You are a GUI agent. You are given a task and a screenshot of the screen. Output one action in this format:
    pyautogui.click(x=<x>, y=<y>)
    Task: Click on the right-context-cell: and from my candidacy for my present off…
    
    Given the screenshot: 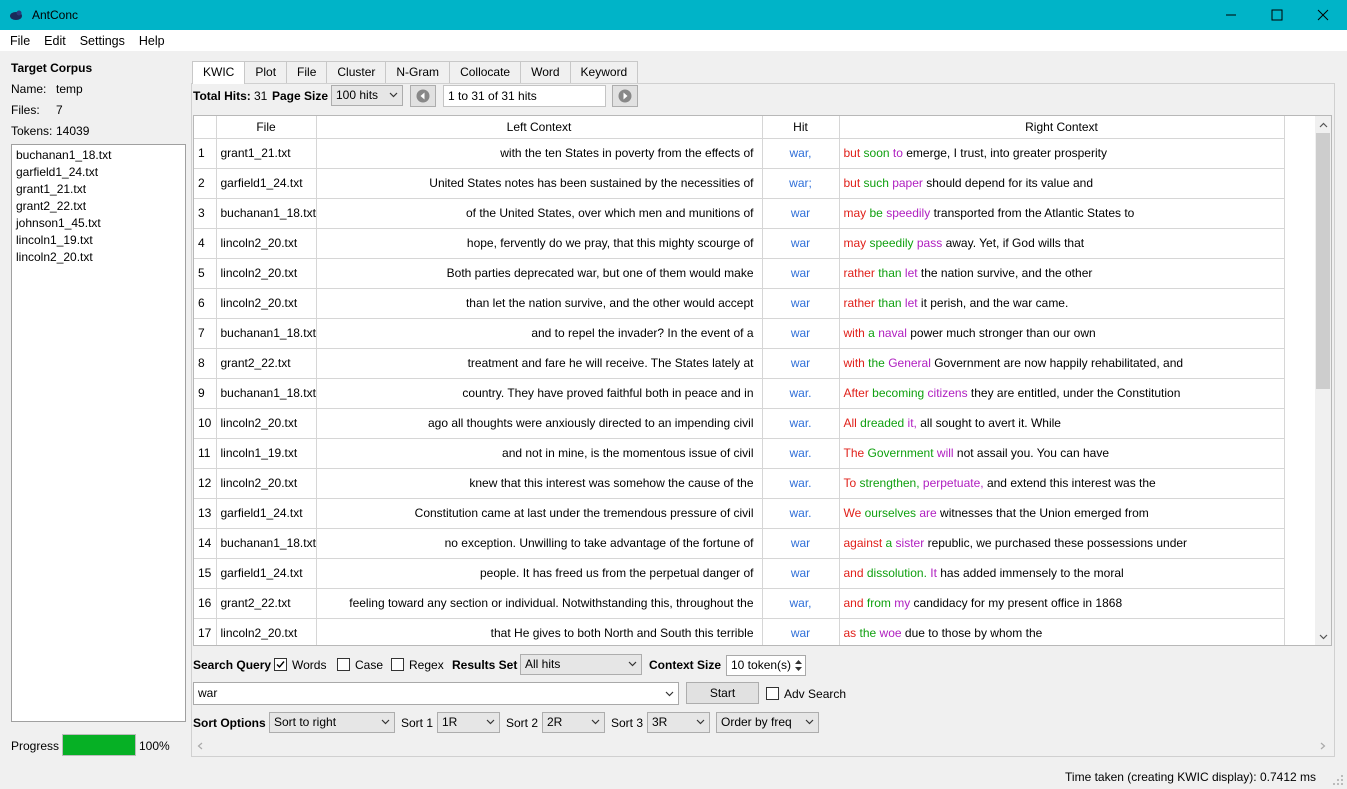 What is the action you would take?
    pyautogui.click(x=1062, y=603)
    